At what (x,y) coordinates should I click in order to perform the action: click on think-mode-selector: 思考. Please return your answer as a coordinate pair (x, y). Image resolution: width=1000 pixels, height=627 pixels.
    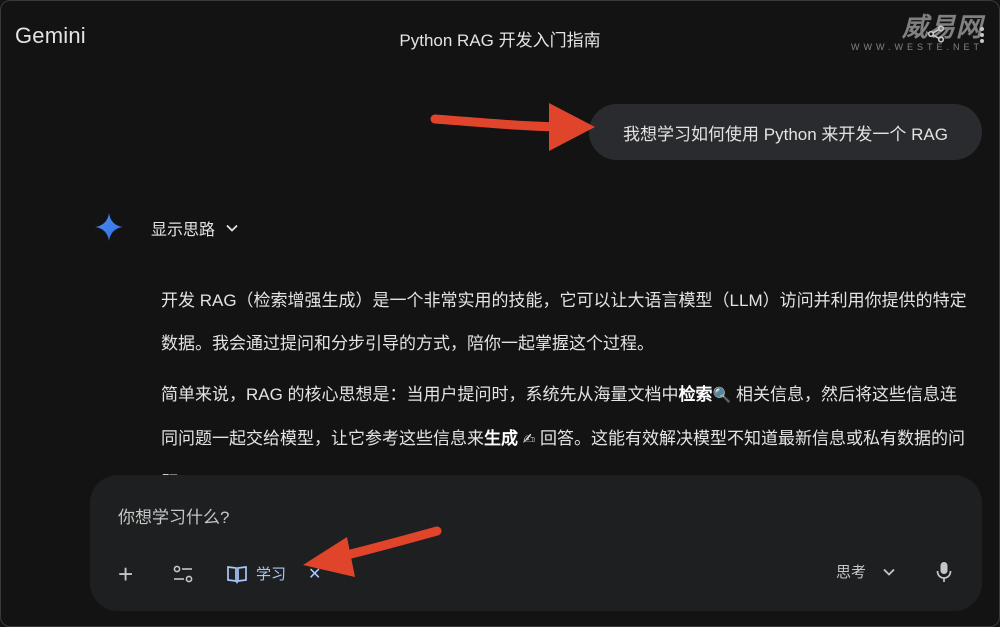
    Looking at the image, I should click on (866, 571).